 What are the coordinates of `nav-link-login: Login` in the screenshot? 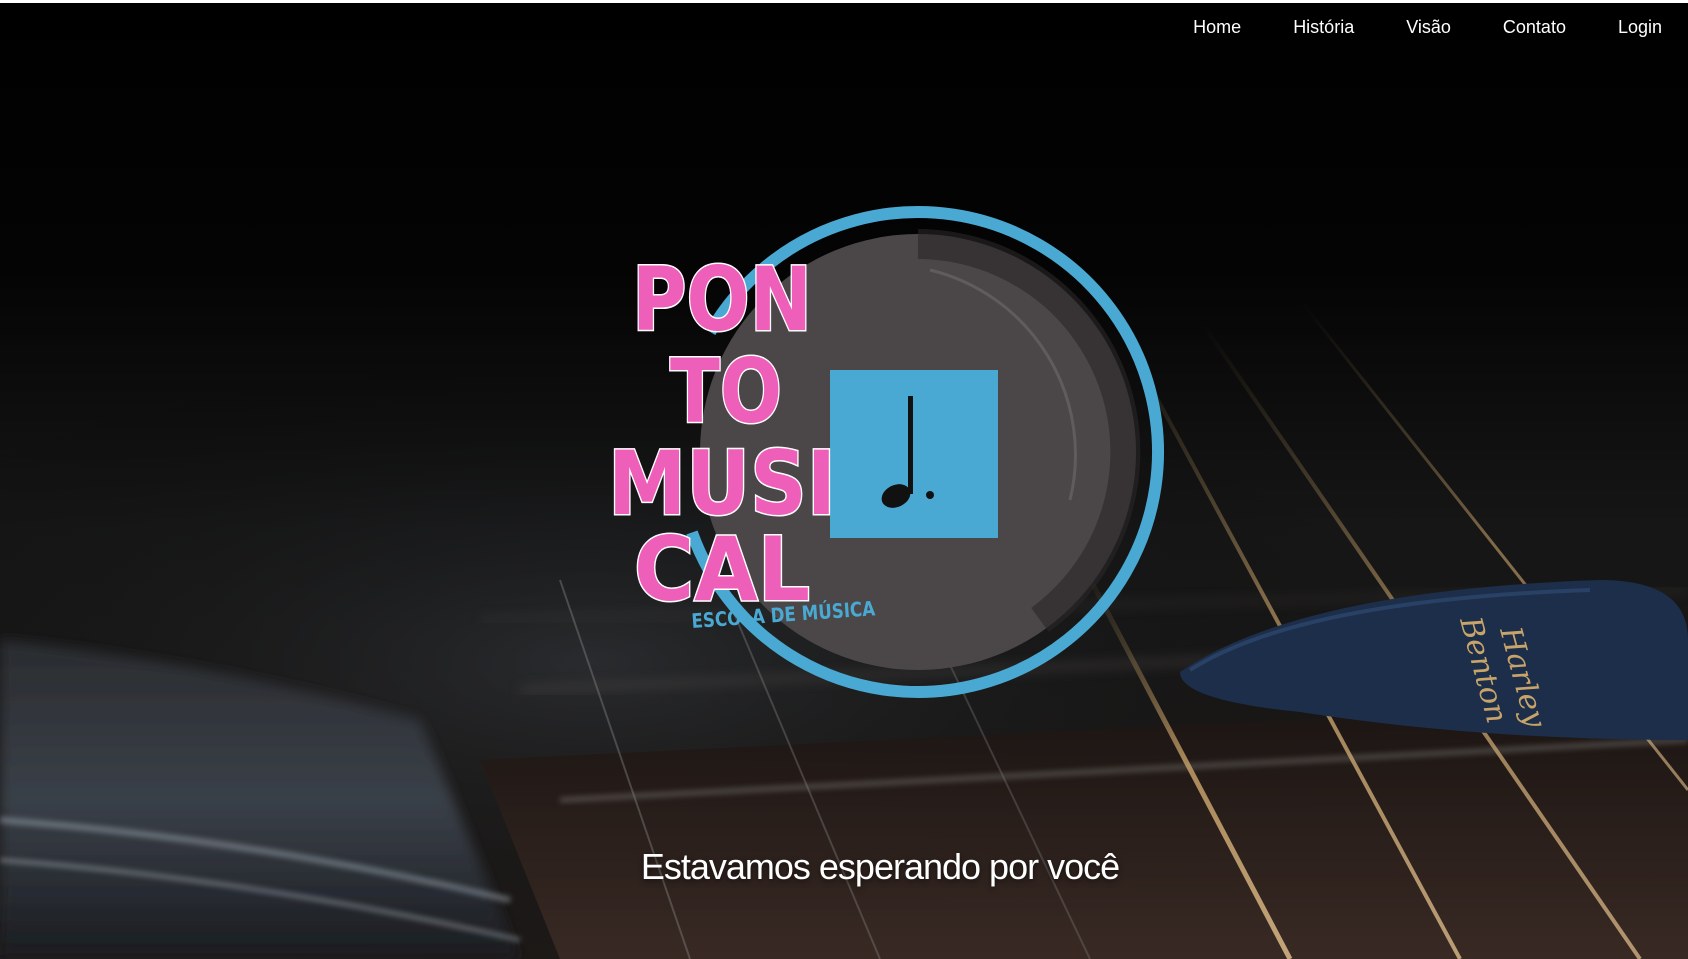 It's located at (1627, 27).